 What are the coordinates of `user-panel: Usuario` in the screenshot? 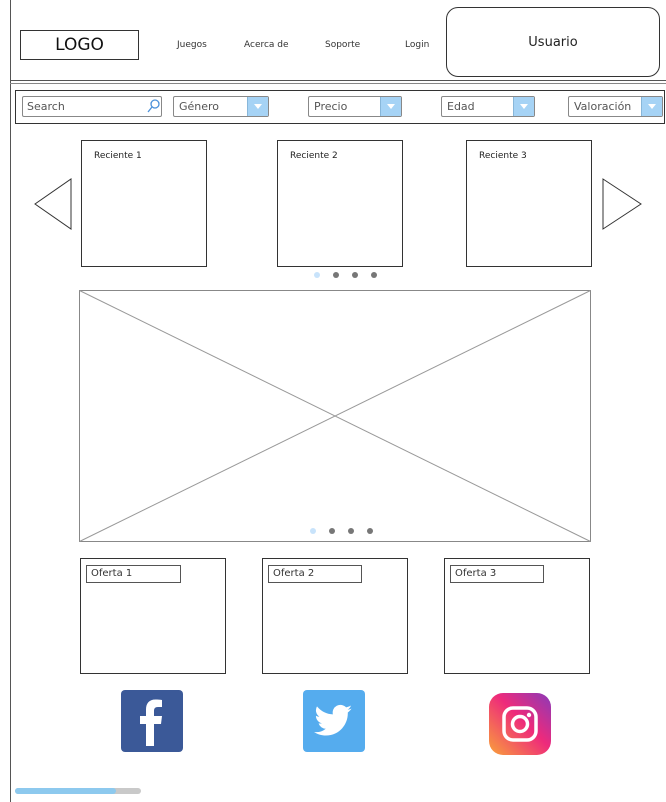 It's located at (553, 42).